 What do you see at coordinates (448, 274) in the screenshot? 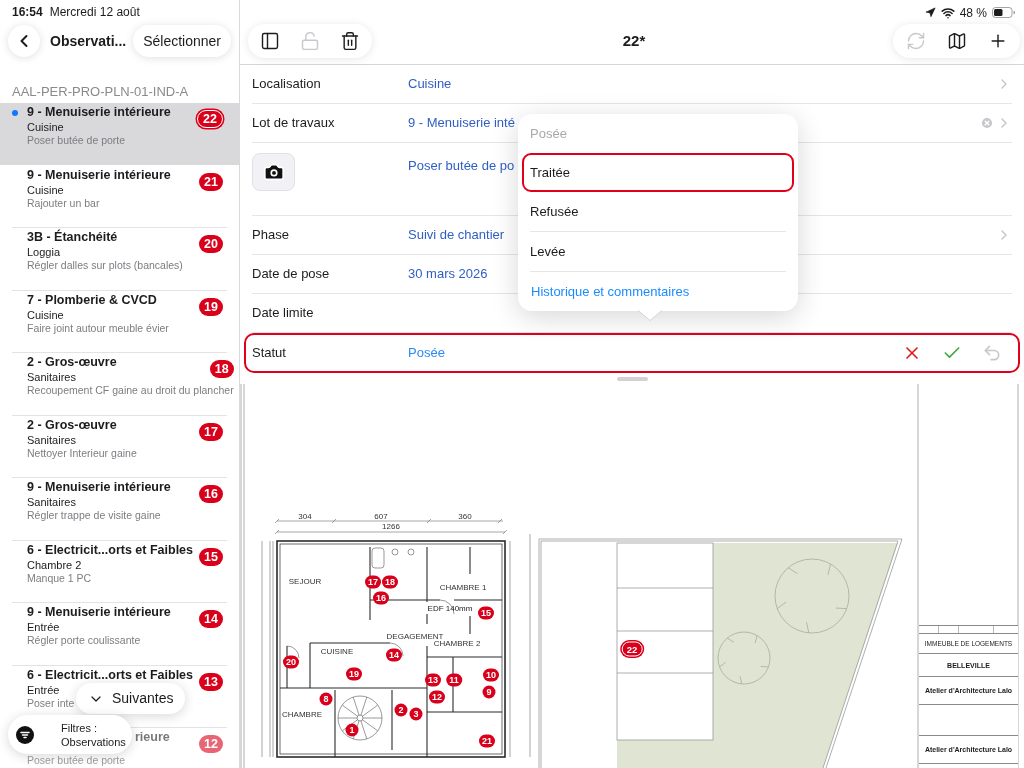
I see `field-value: 30 mars 2026` at bounding box center [448, 274].